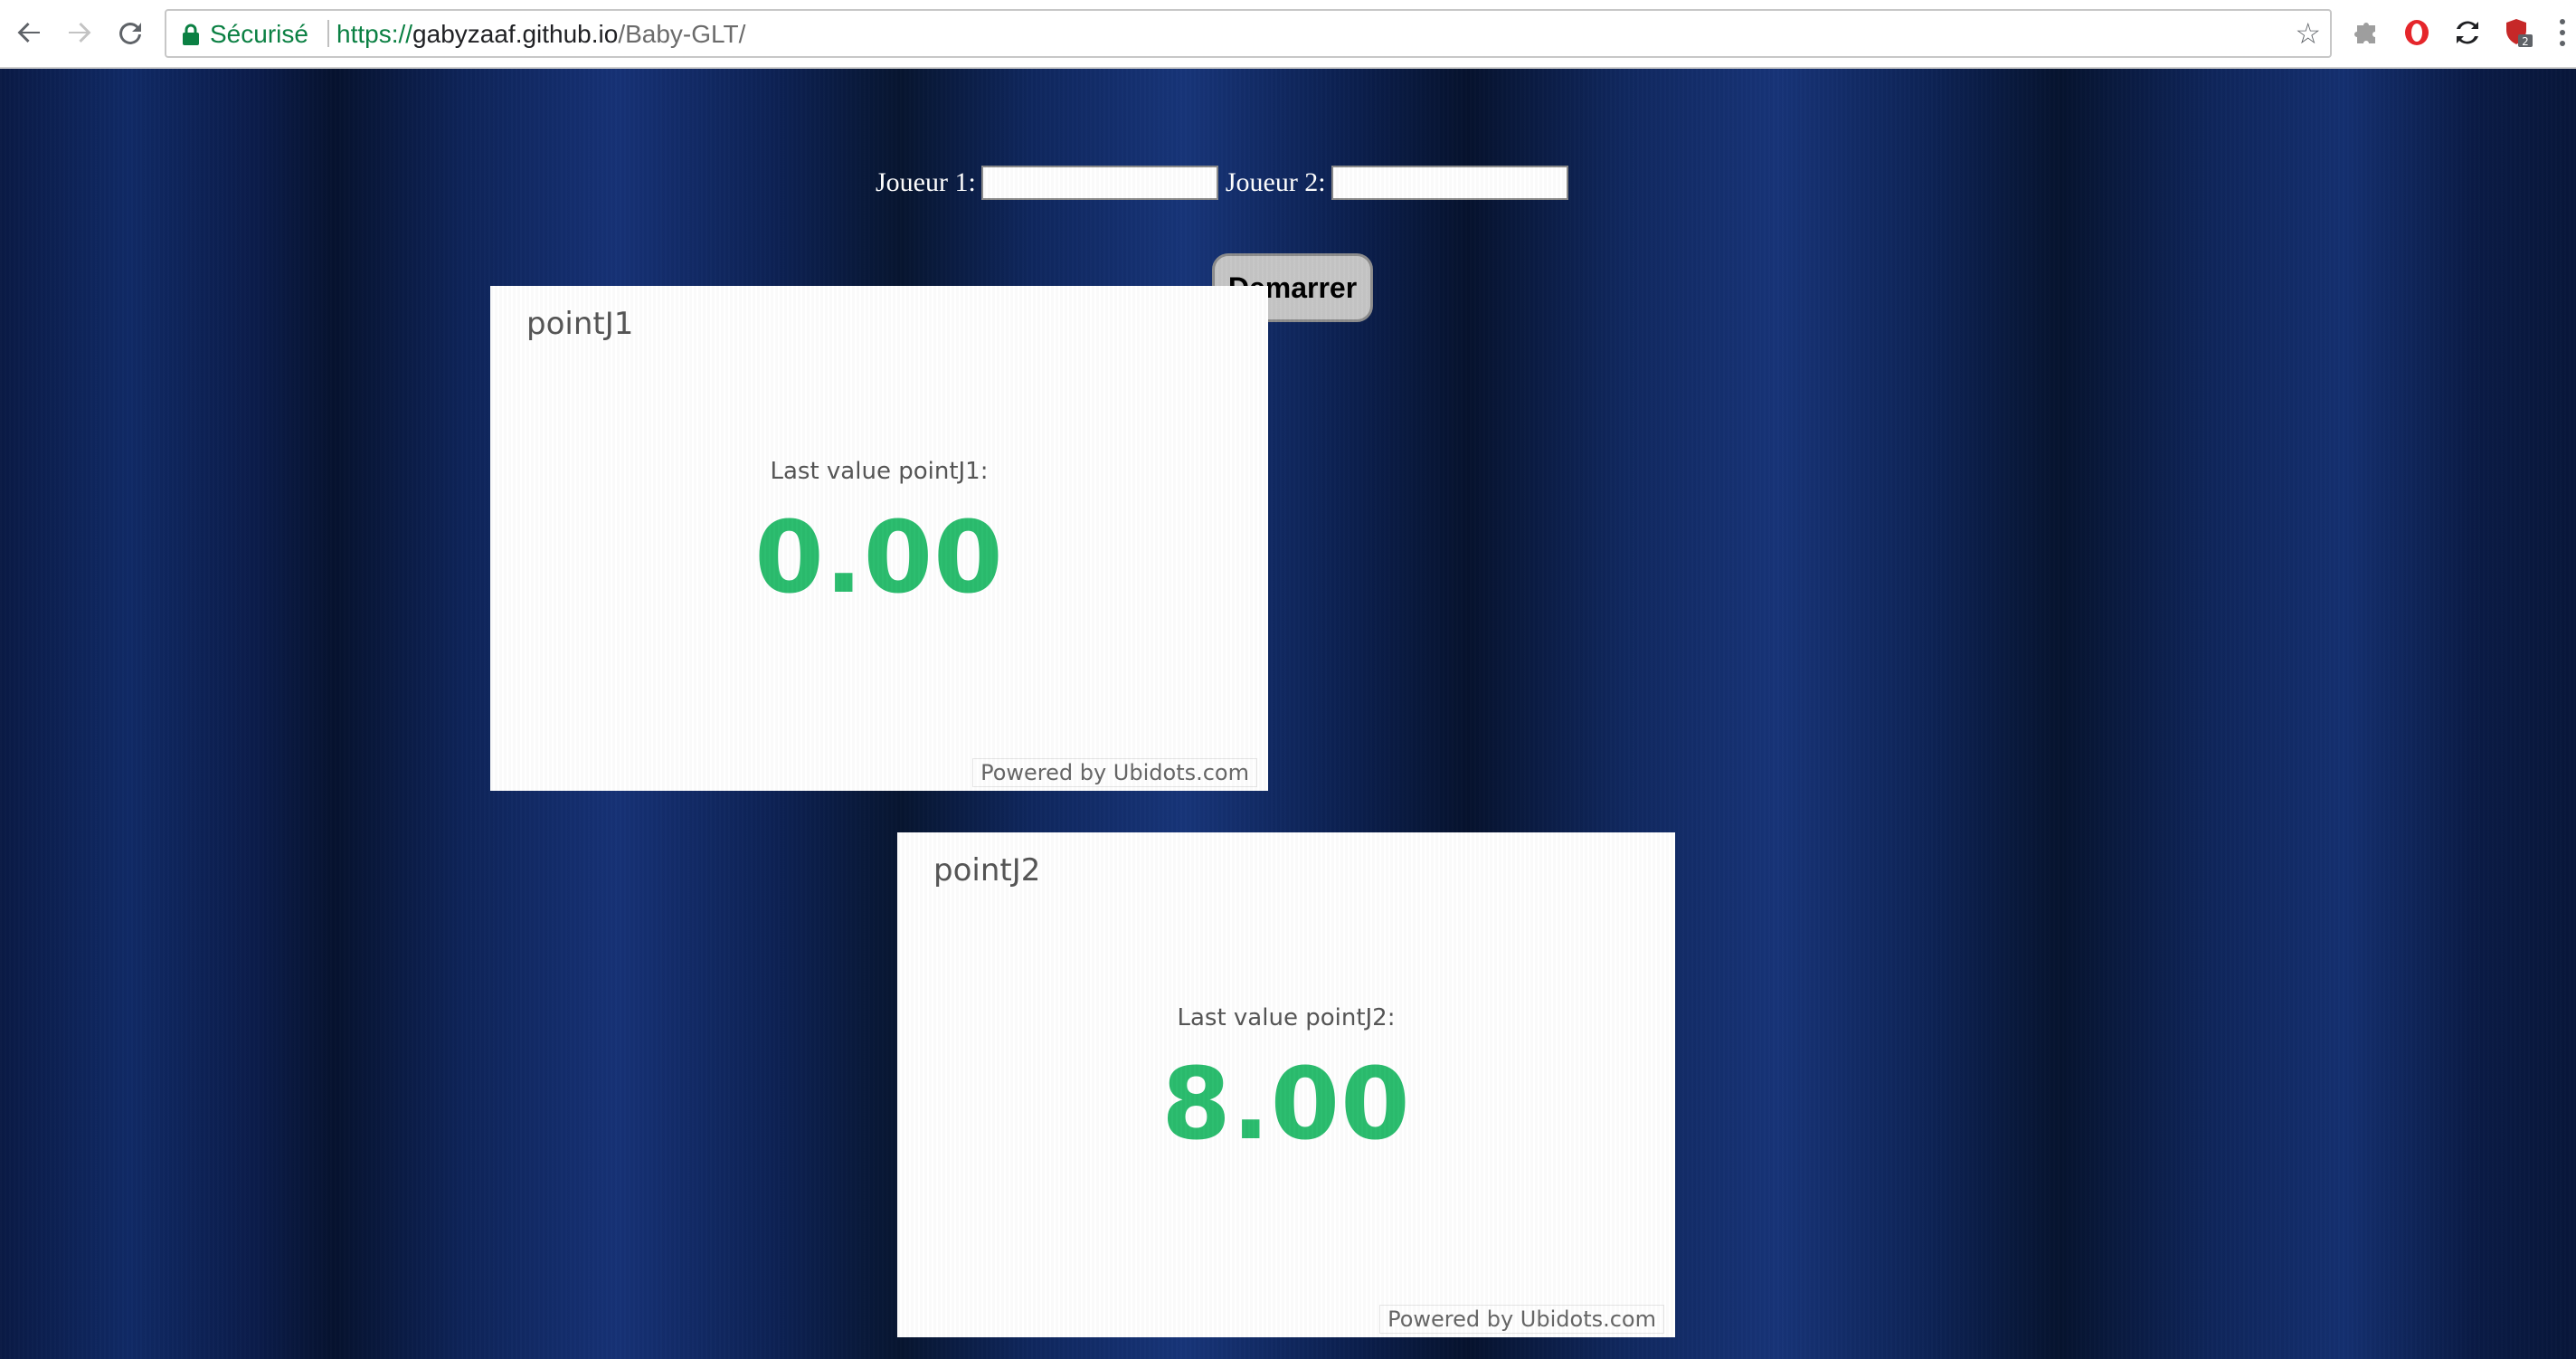 This screenshot has height=1359, width=2576. Describe the element at coordinates (2525, 41) in the screenshot. I see `extension-badge: 2` at that location.